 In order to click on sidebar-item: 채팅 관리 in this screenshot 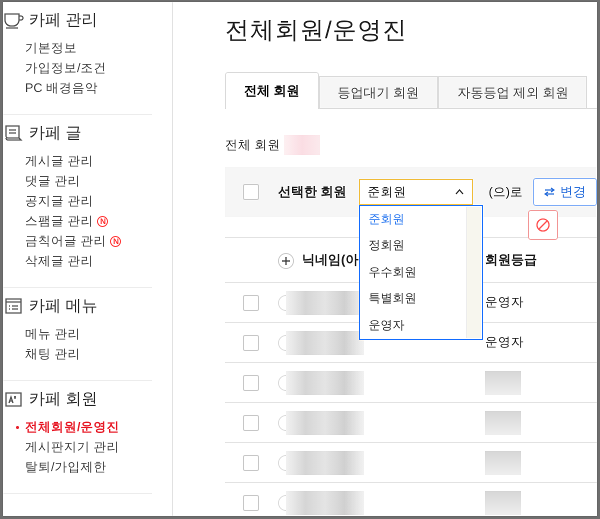, I will do `click(52, 354)`.